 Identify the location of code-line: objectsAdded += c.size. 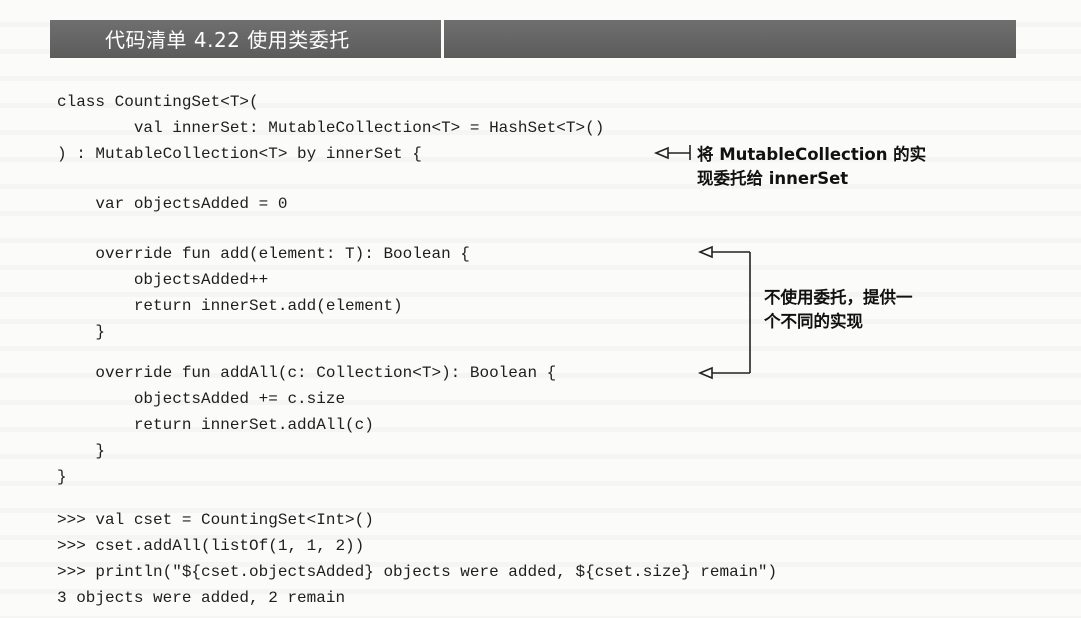
(201, 399).